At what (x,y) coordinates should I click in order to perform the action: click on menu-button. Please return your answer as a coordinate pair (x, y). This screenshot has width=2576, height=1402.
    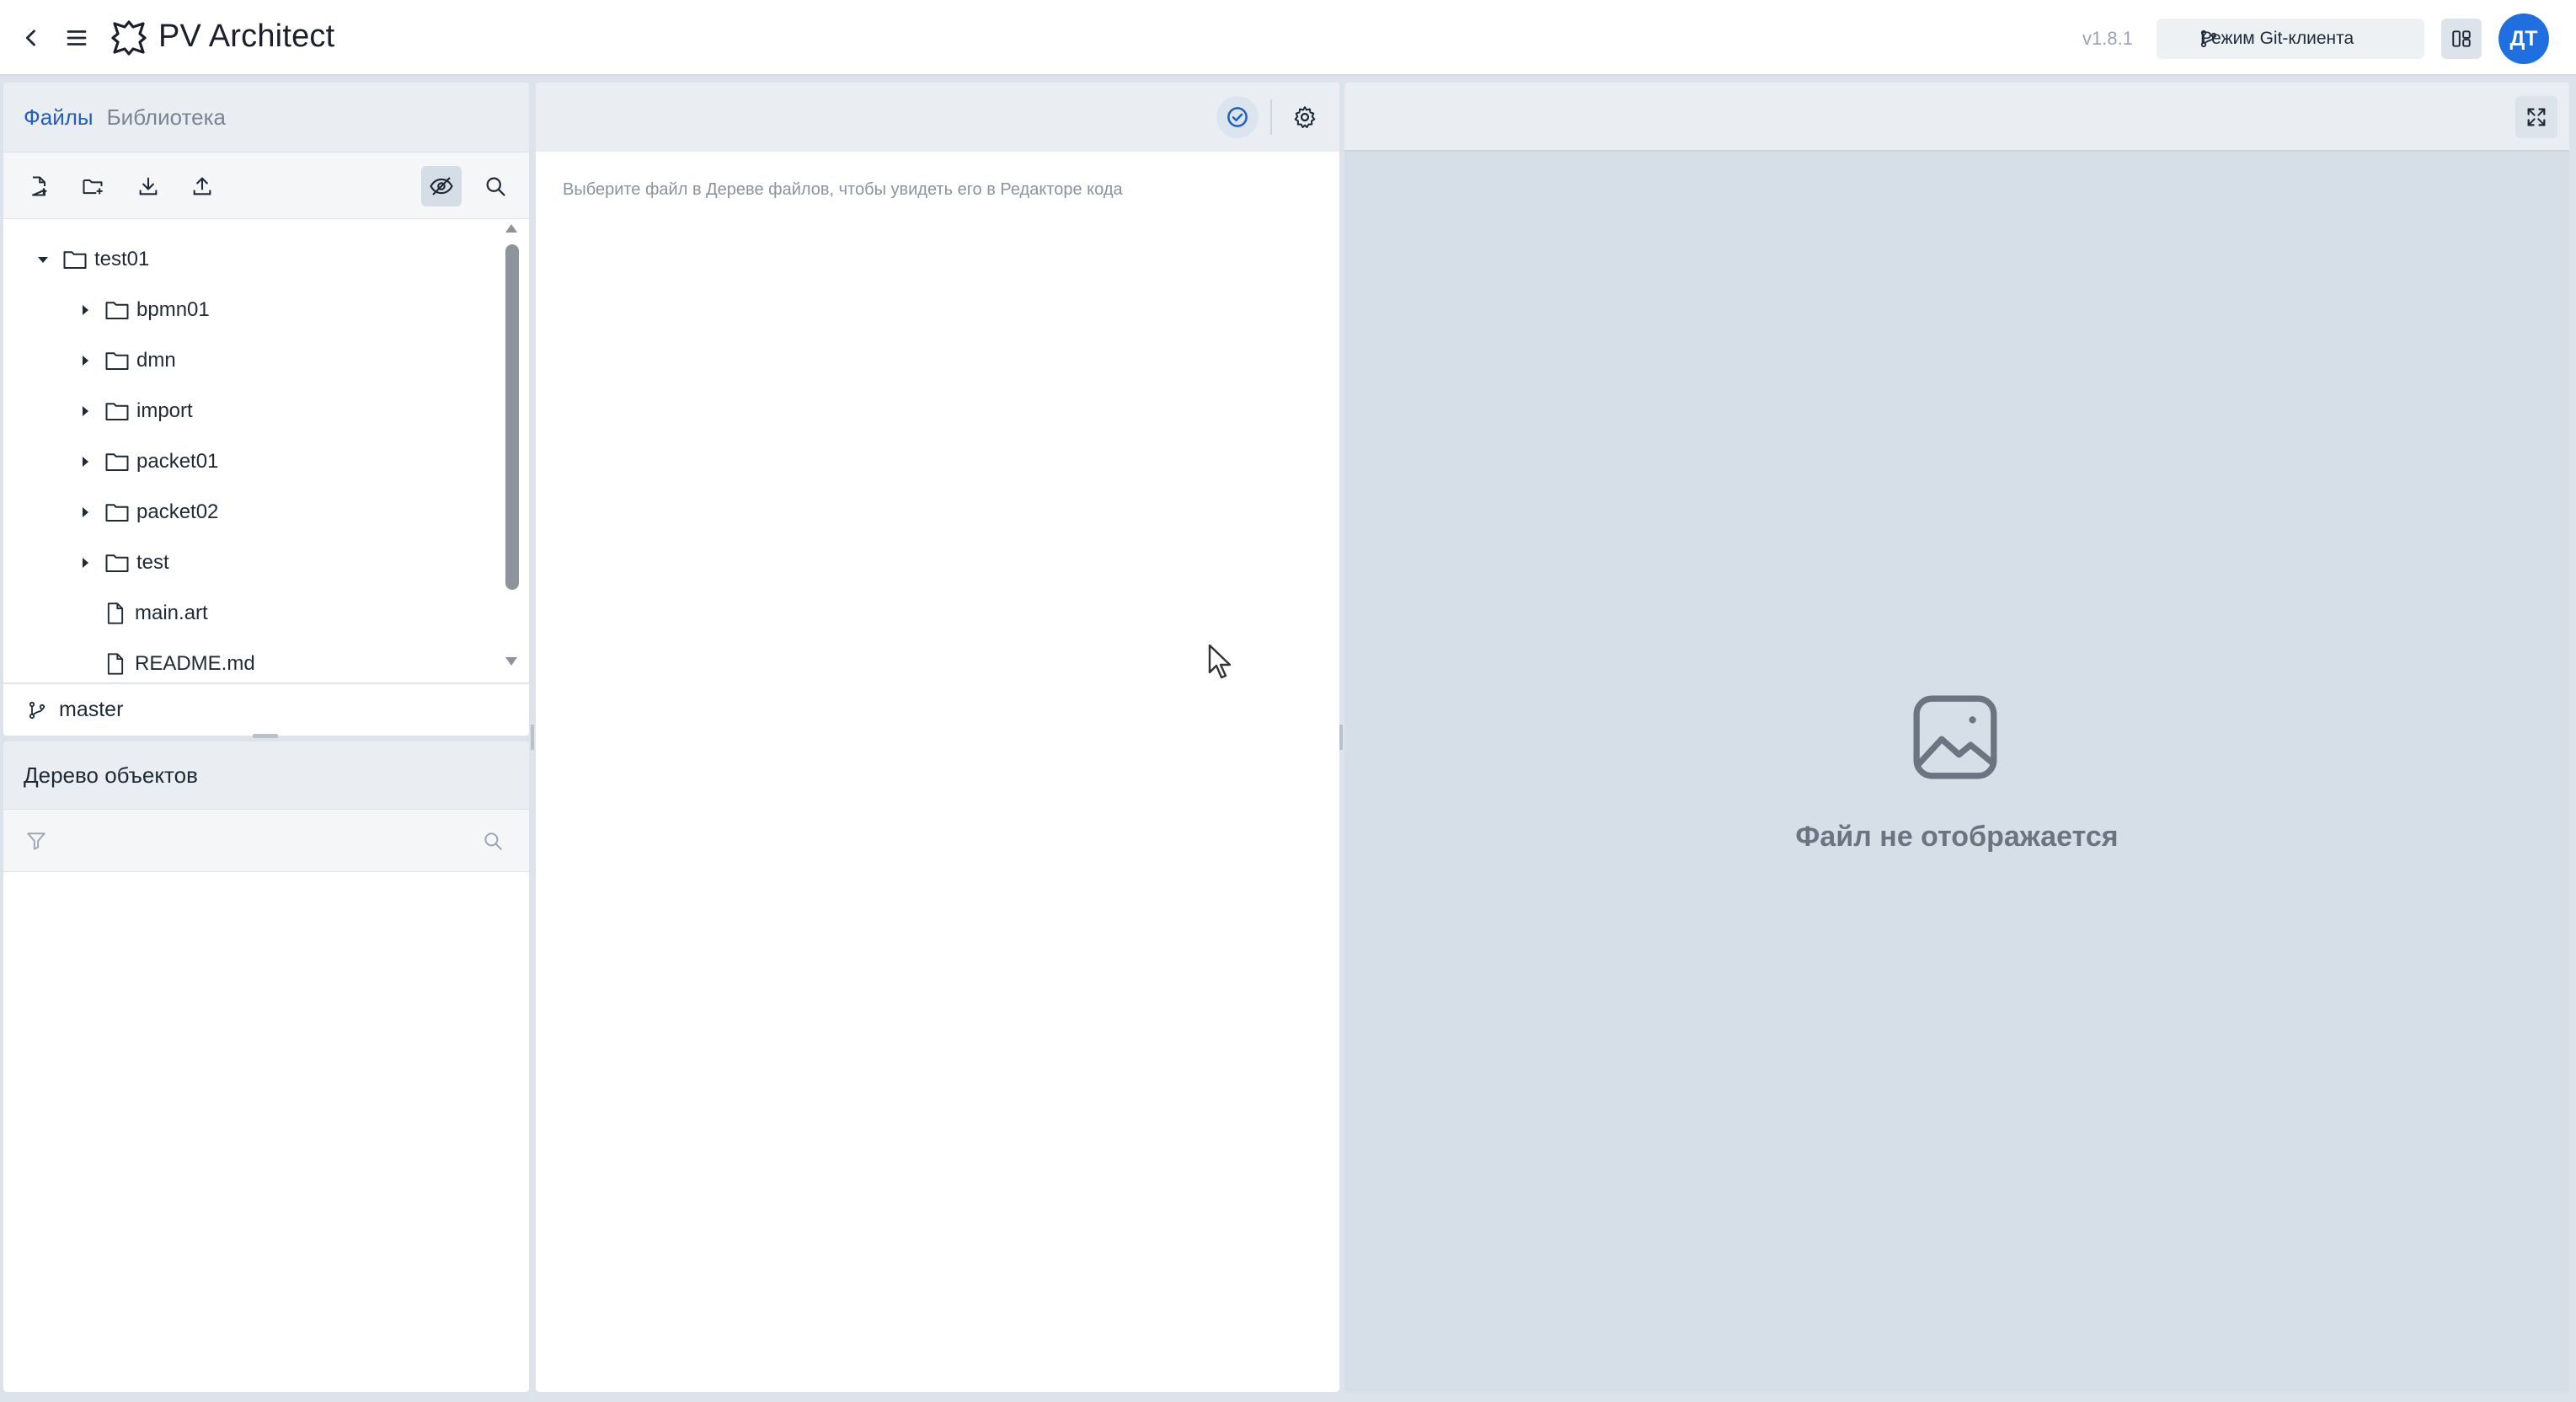
    Looking at the image, I should click on (77, 38).